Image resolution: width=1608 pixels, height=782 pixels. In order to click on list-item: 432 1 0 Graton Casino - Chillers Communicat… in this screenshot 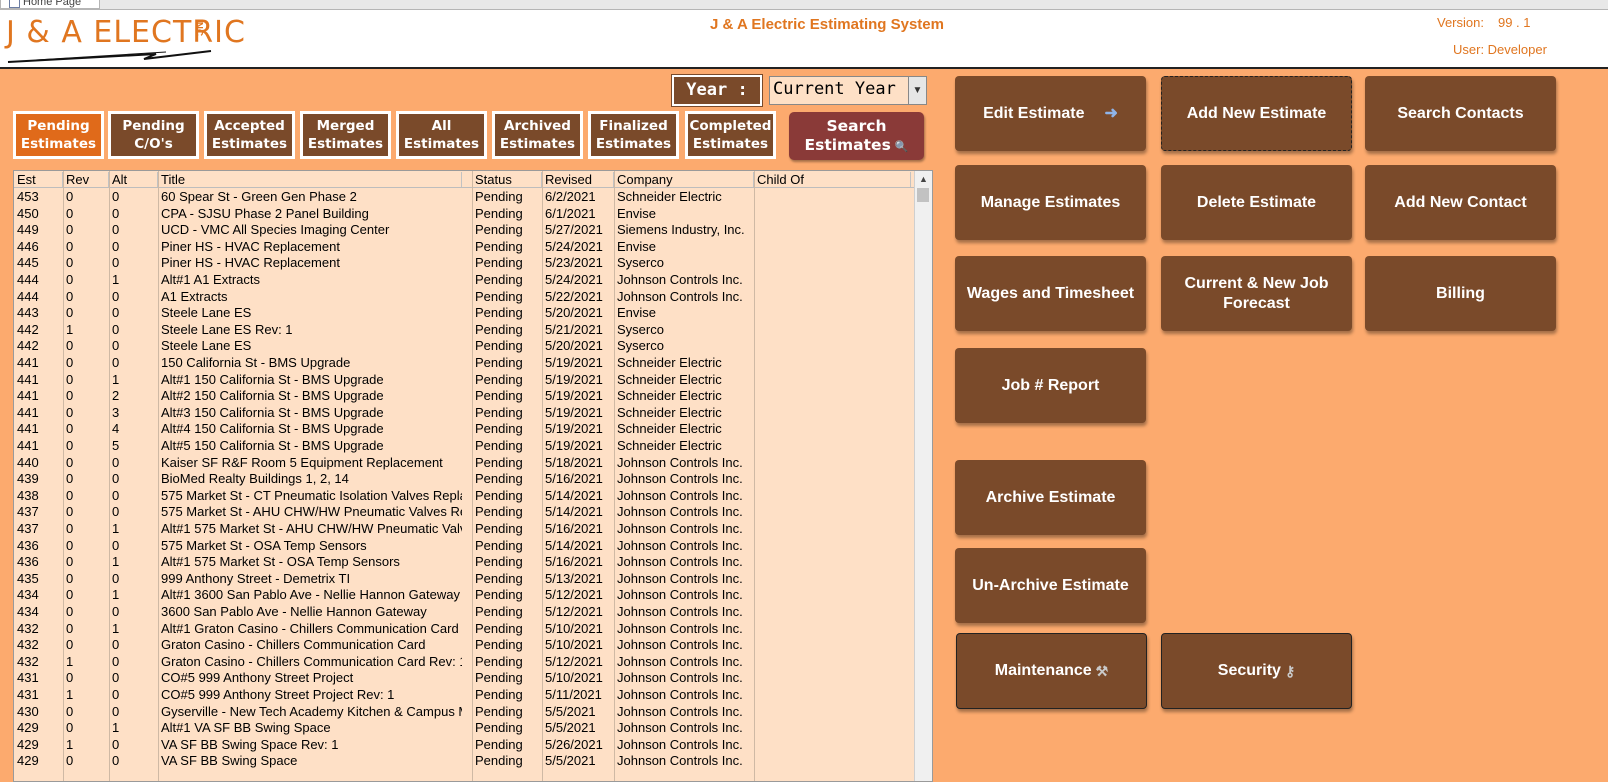, I will do `click(464, 661)`.